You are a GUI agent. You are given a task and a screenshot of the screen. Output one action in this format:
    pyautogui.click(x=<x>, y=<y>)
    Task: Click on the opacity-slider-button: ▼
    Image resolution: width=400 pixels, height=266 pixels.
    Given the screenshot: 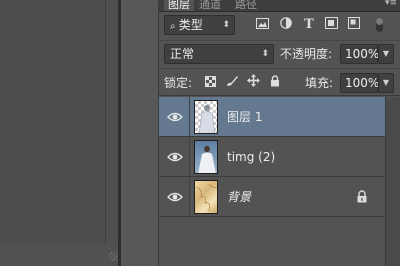 What is the action you would take?
    pyautogui.click(x=386, y=54)
    